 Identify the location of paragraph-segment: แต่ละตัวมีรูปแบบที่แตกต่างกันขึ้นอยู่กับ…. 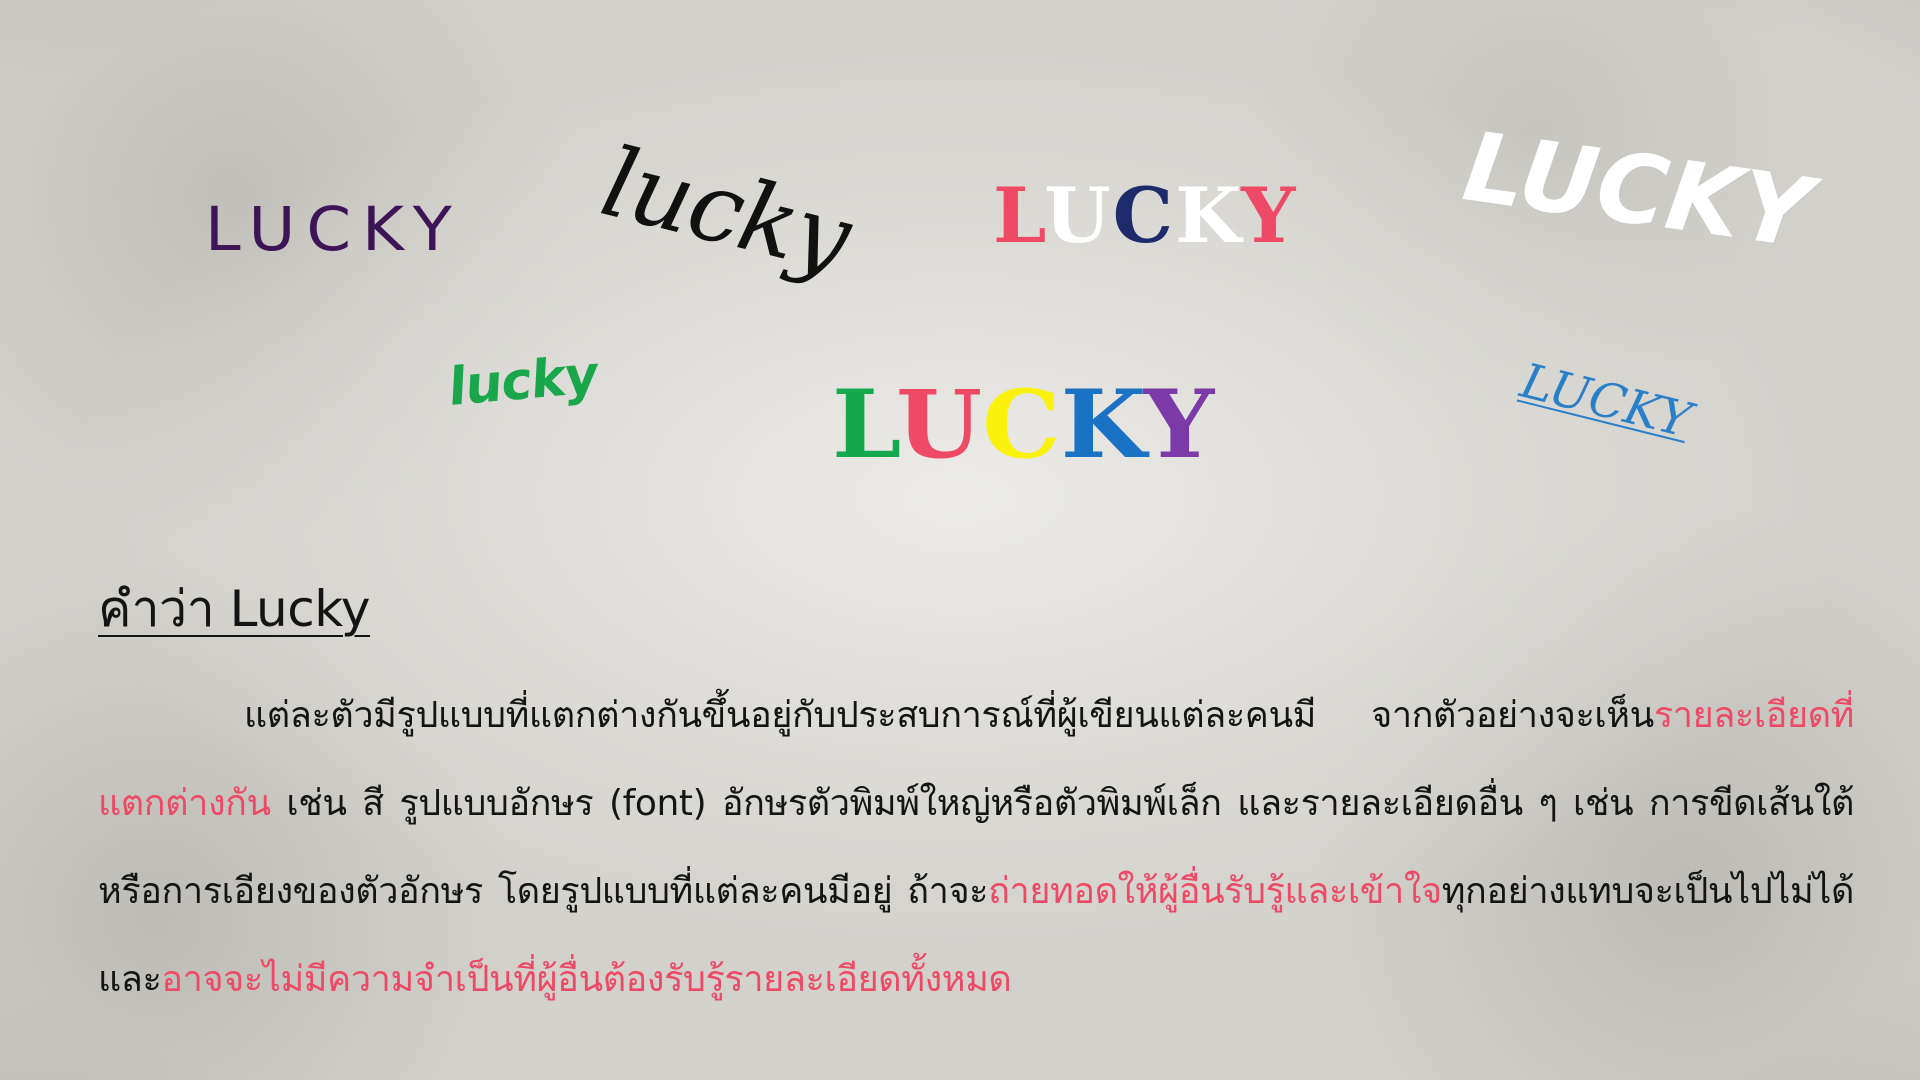
(949, 715).